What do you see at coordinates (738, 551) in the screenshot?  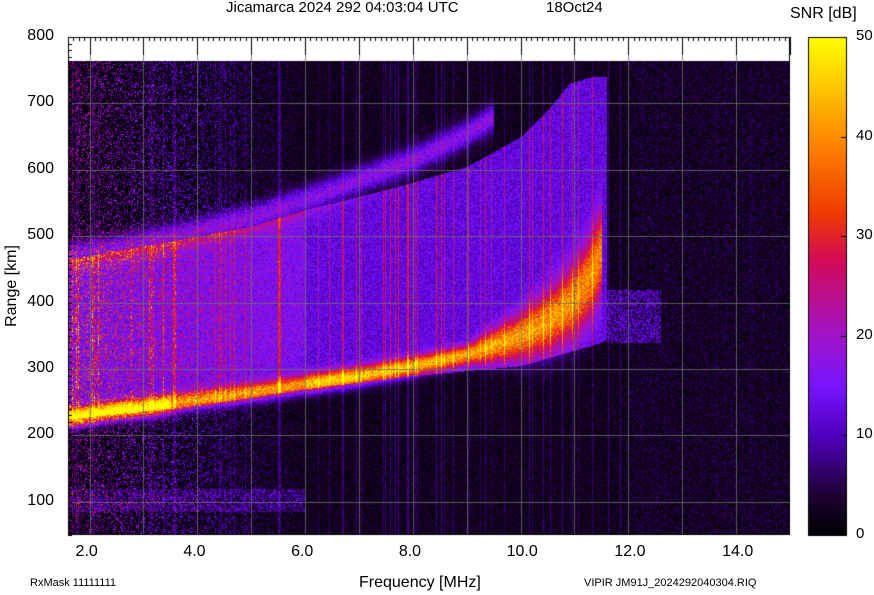 I see `x-tick-label: 14.0` at bounding box center [738, 551].